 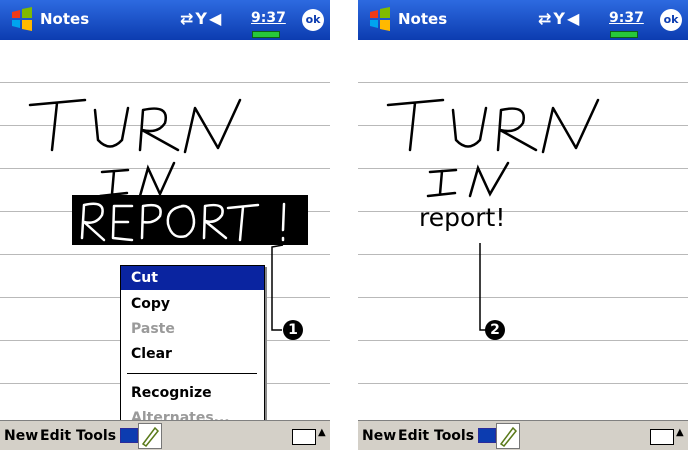 What do you see at coordinates (183, 222) in the screenshot?
I see `ink-word-report` at bounding box center [183, 222].